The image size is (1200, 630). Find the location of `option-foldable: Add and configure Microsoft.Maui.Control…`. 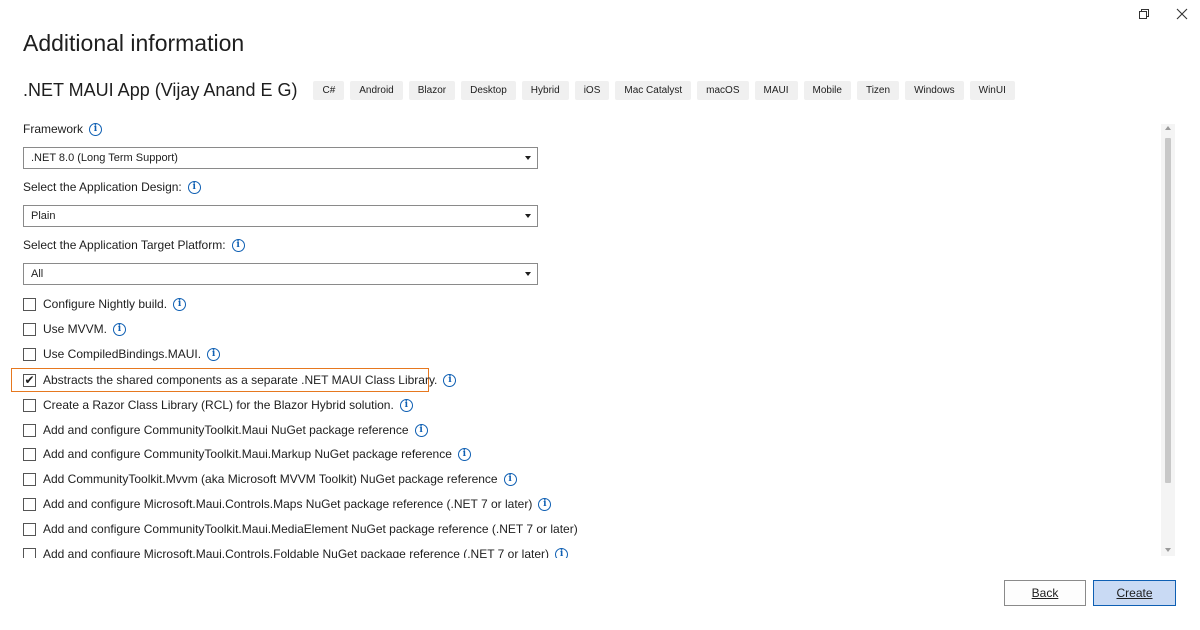

option-foldable: Add and configure Microsoft.Maui.Control… is located at coordinates (296, 551).